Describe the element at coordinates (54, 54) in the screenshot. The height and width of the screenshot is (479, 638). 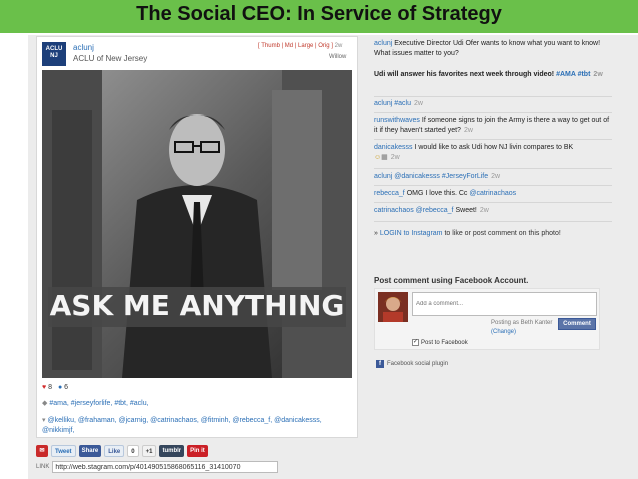
I see `aclu-logo: ACLU NJ` at that location.